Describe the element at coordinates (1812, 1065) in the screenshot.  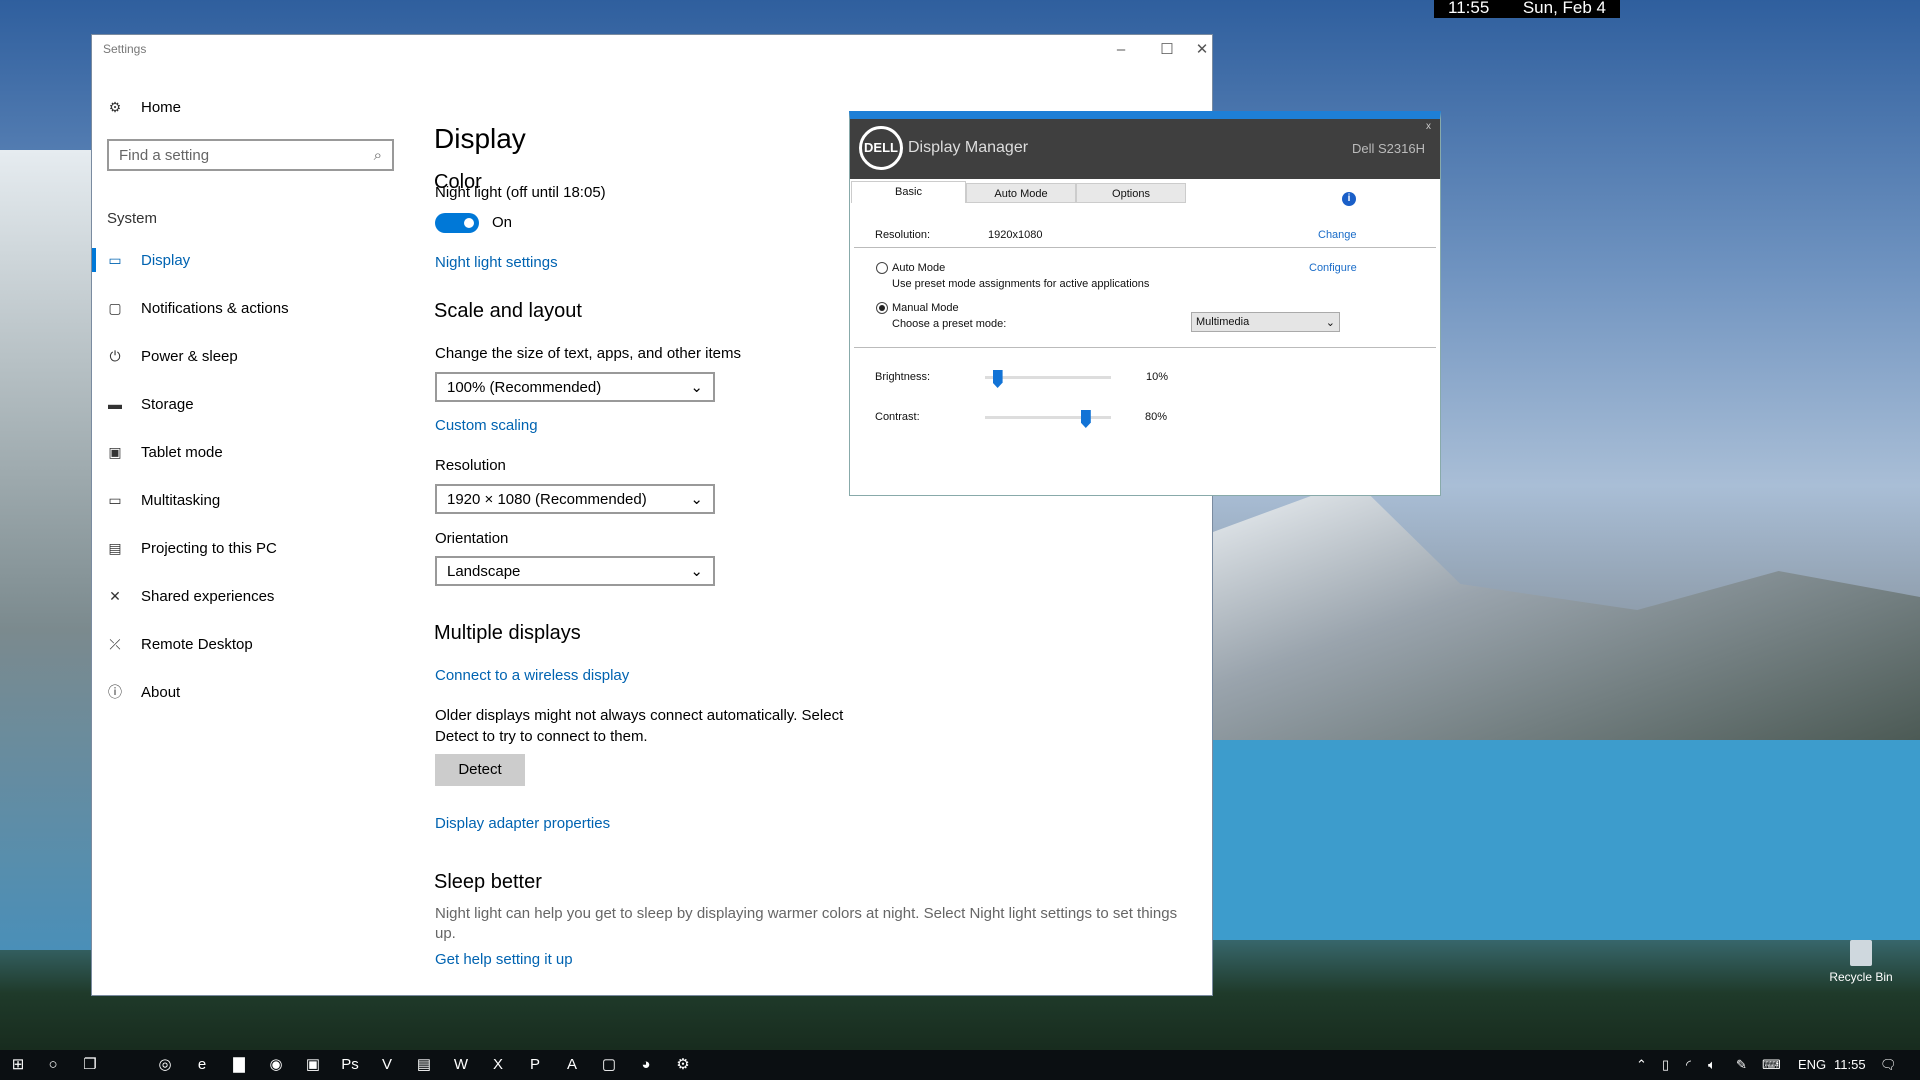
I see `language-indicator: ENG` at that location.